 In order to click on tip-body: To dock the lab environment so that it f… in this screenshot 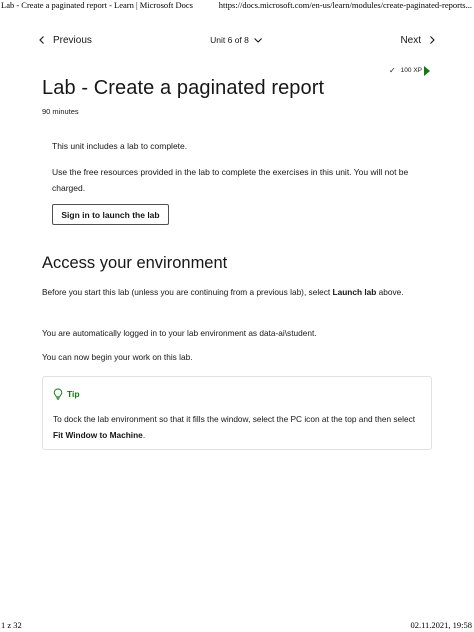, I will do `click(237, 427)`.